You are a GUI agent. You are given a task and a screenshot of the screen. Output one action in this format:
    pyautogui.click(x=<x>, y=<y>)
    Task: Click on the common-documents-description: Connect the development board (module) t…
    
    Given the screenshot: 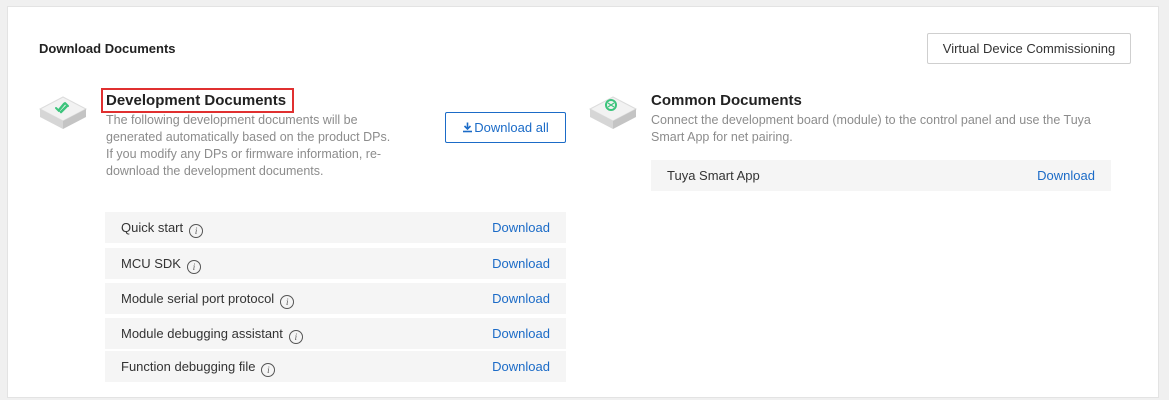 What is the action you would take?
    pyautogui.click(x=871, y=128)
    